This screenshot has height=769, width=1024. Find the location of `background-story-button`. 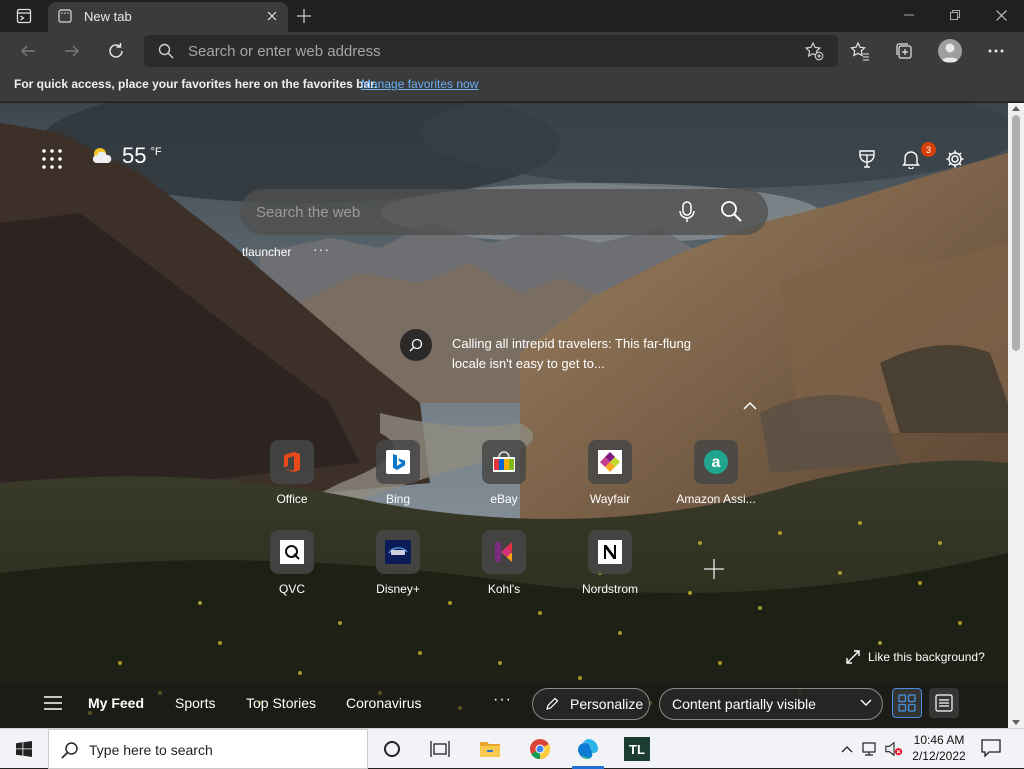

background-story-button is located at coordinates (416, 345).